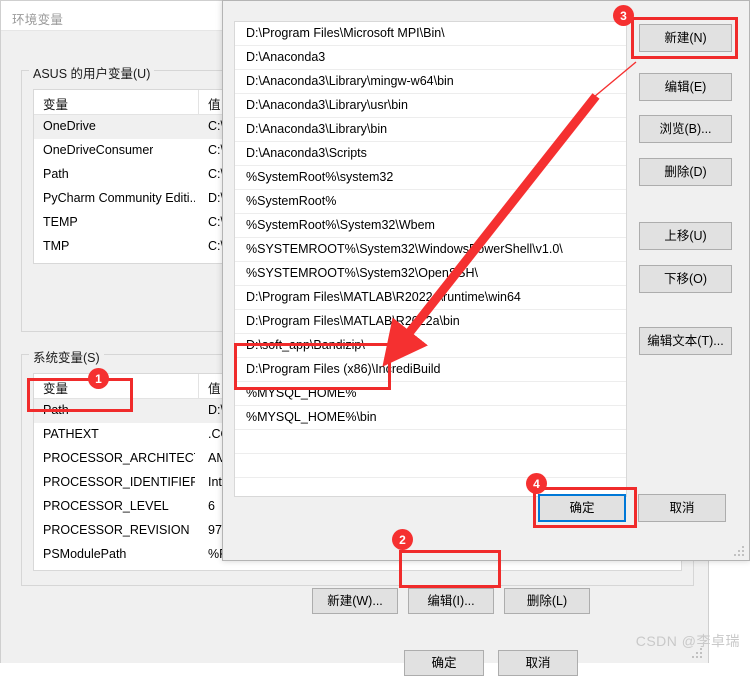  Describe the element at coordinates (92, 72) in the screenshot. I see `user-variables-group-label: ASUS 的用户变量(U)` at that location.